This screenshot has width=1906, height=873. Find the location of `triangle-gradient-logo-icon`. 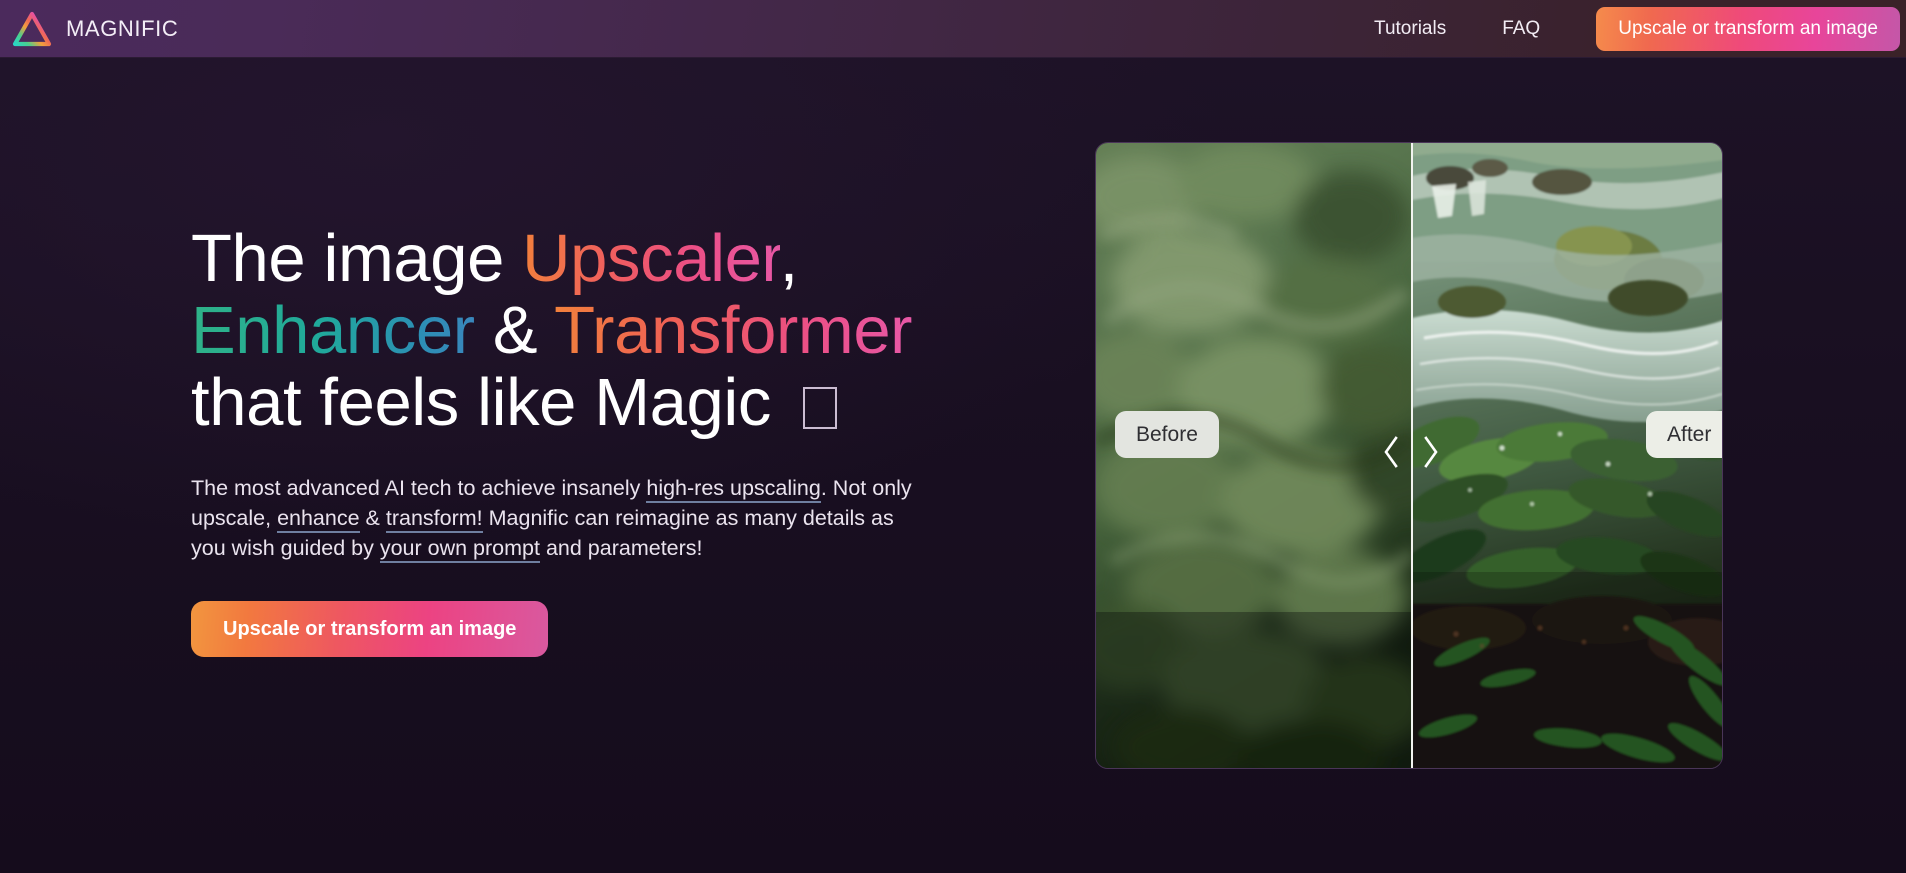

triangle-gradient-logo-icon is located at coordinates (32, 28).